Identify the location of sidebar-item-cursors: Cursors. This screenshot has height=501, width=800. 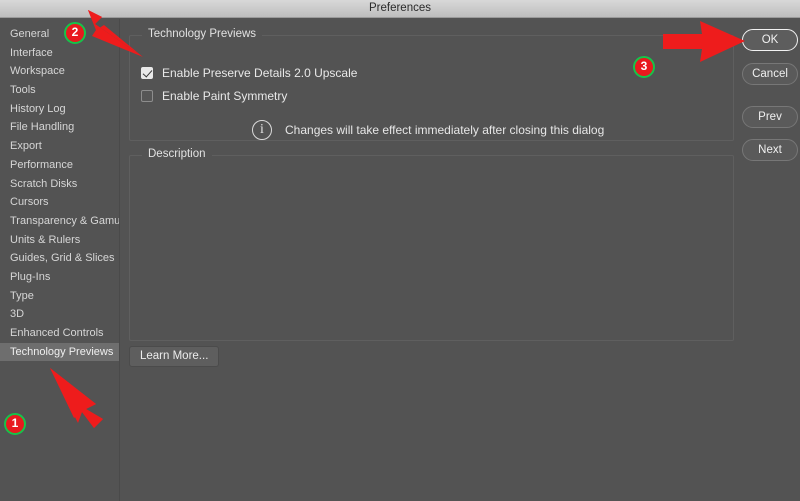
(59, 202).